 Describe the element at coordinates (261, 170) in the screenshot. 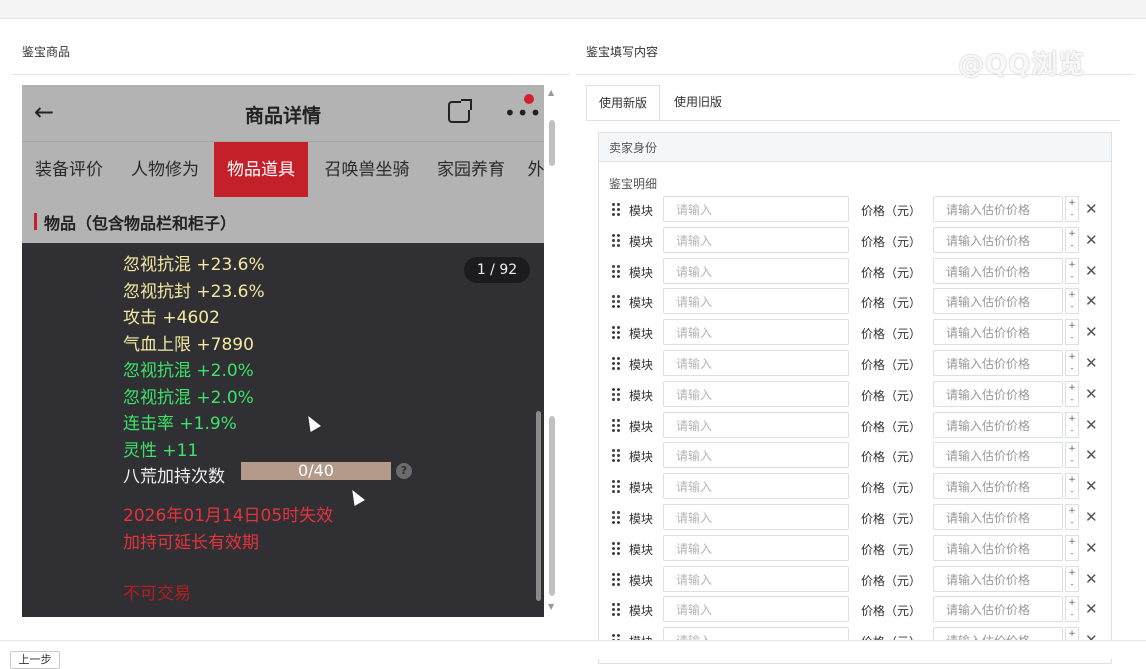

I see `tab-items: 物品道具` at that location.